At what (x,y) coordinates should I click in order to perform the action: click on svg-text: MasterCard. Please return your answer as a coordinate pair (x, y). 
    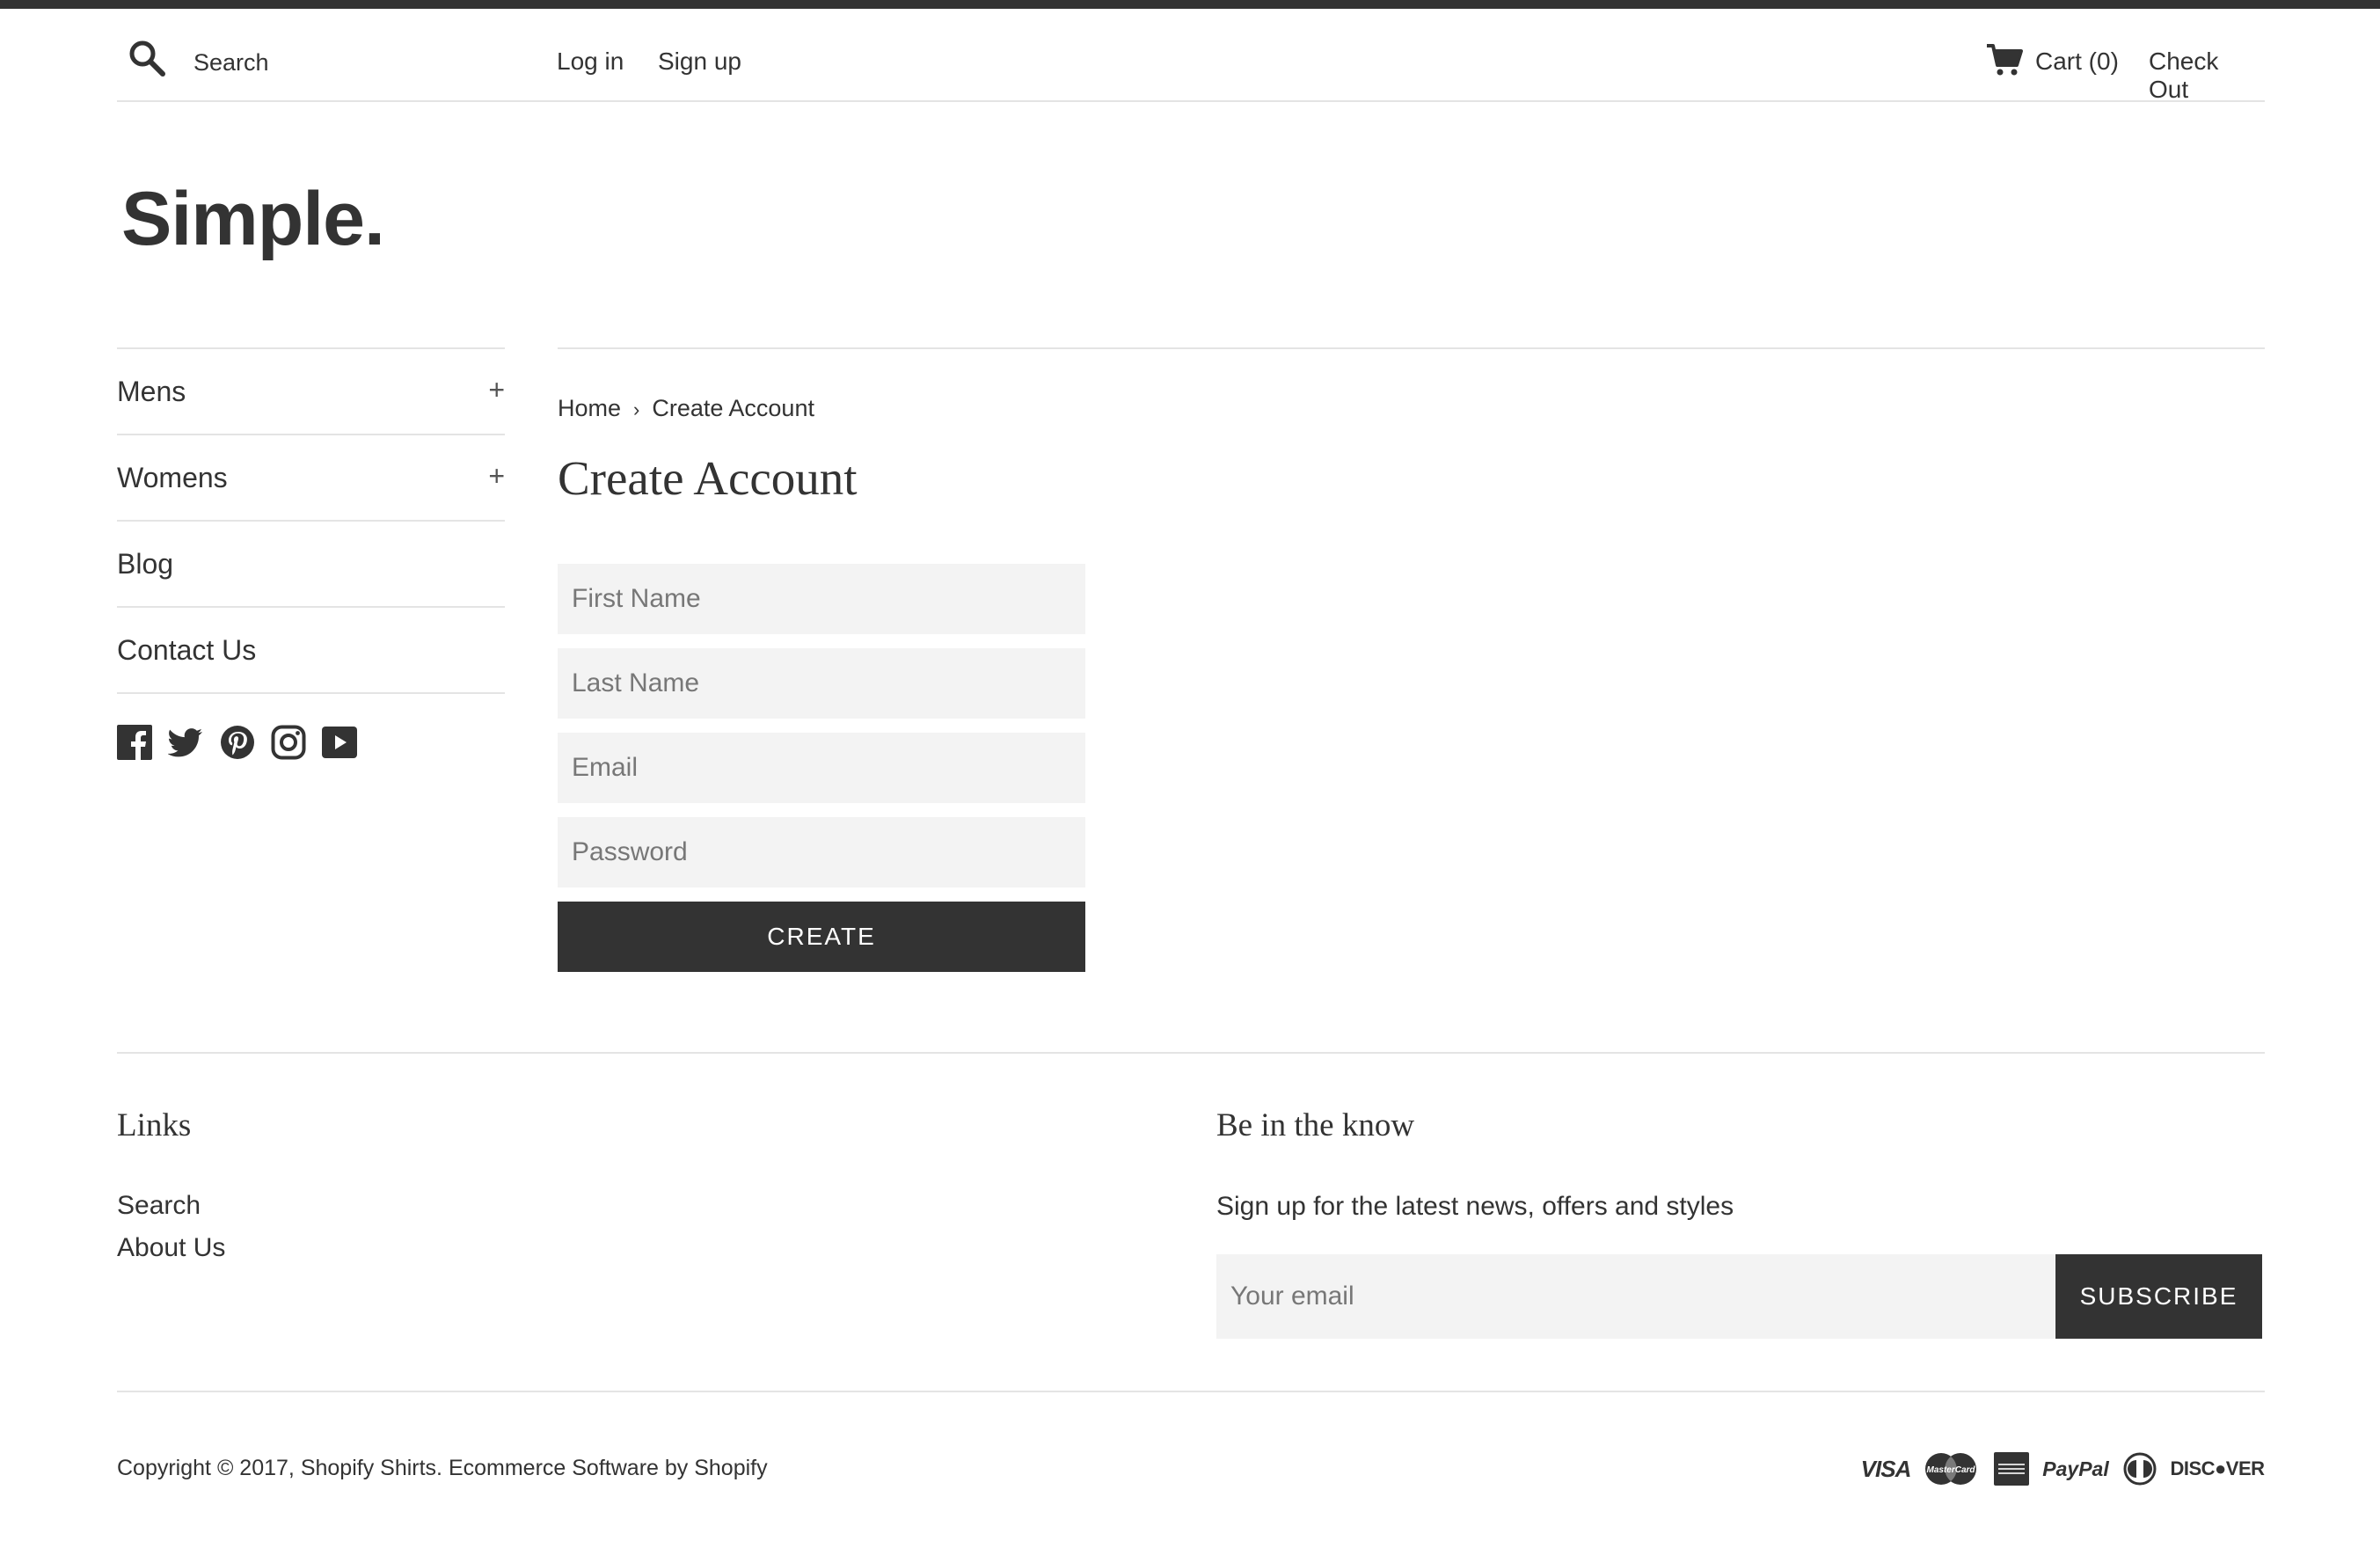
    Looking at the image, I should click on (1950, 1470).